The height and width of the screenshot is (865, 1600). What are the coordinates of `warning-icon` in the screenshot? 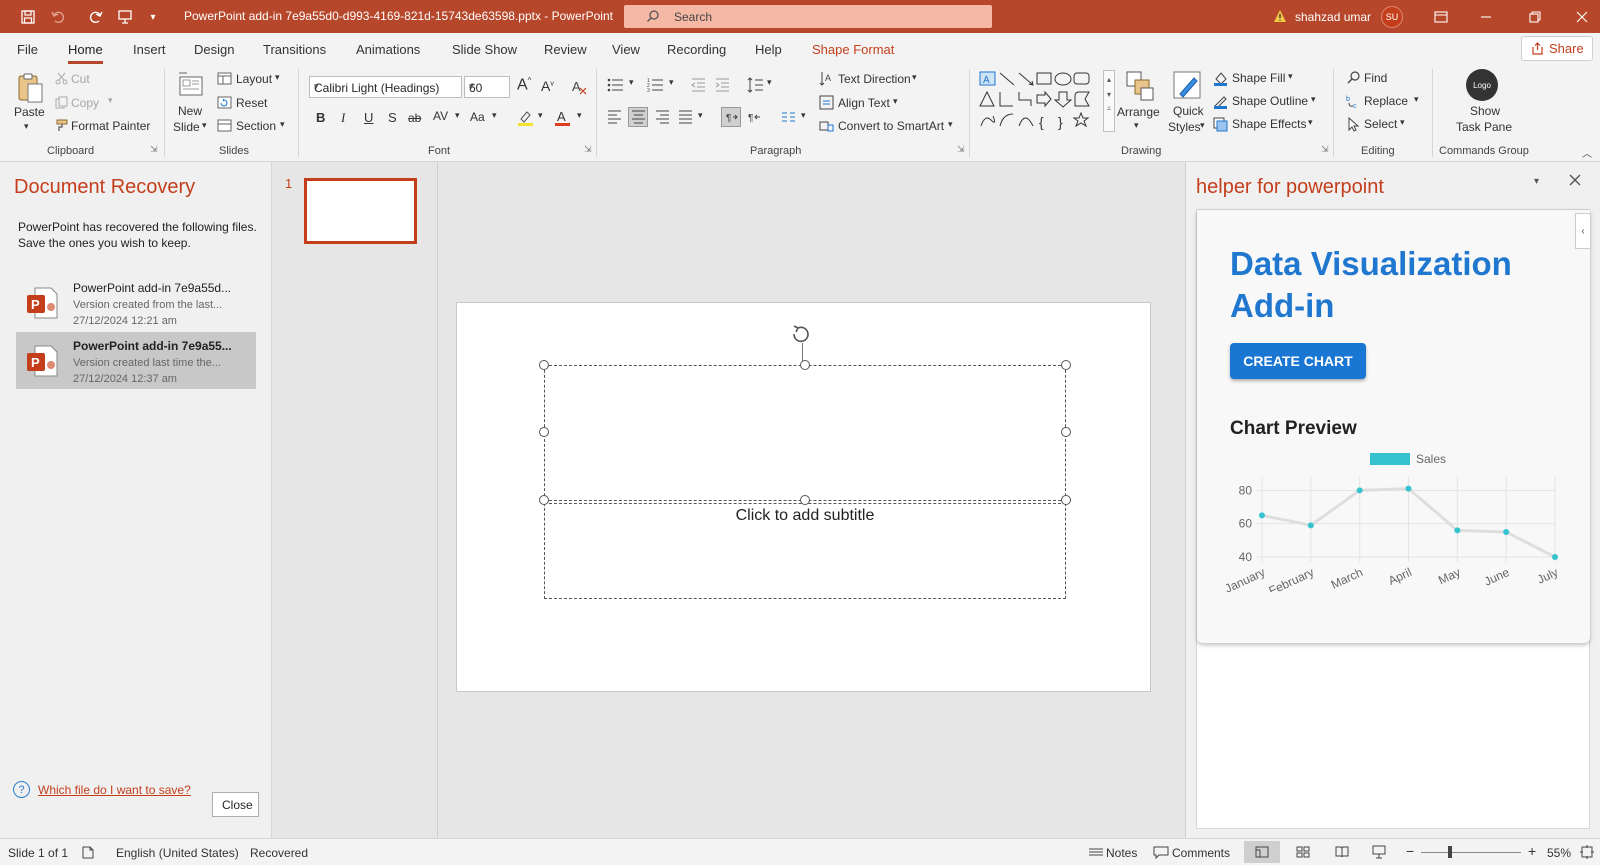 It's located at (1280, 16).